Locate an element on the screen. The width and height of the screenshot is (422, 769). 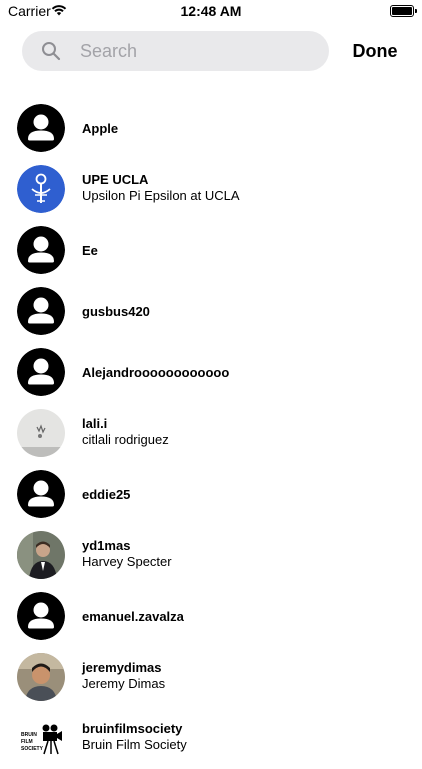
contact-name: bruinfilmsociety is located at coordinates (132, 728).